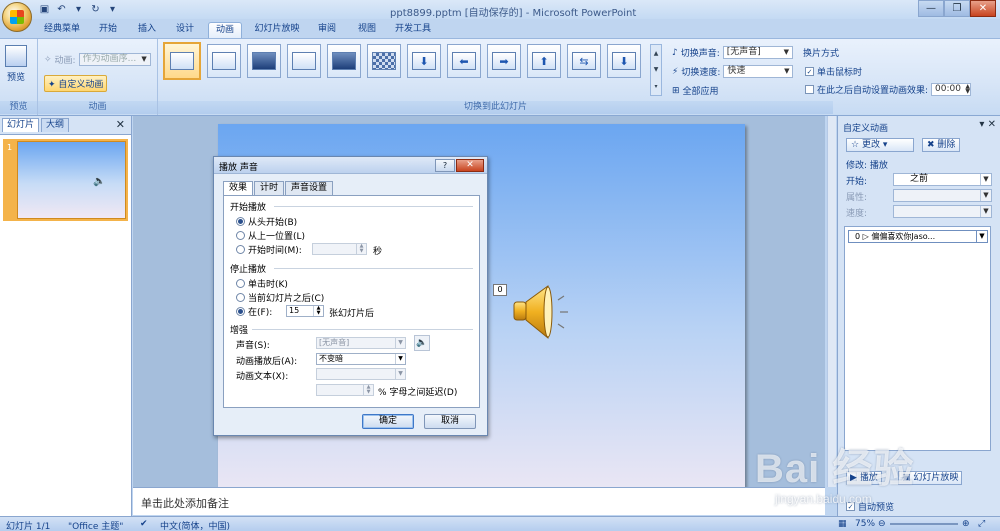  I want to click on tab-animations: 动画, so click(225, 30).